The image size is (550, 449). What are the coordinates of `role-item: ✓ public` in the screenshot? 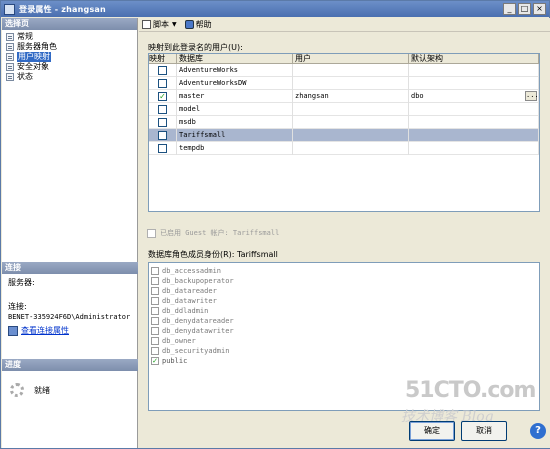 It's located at (344, 361).